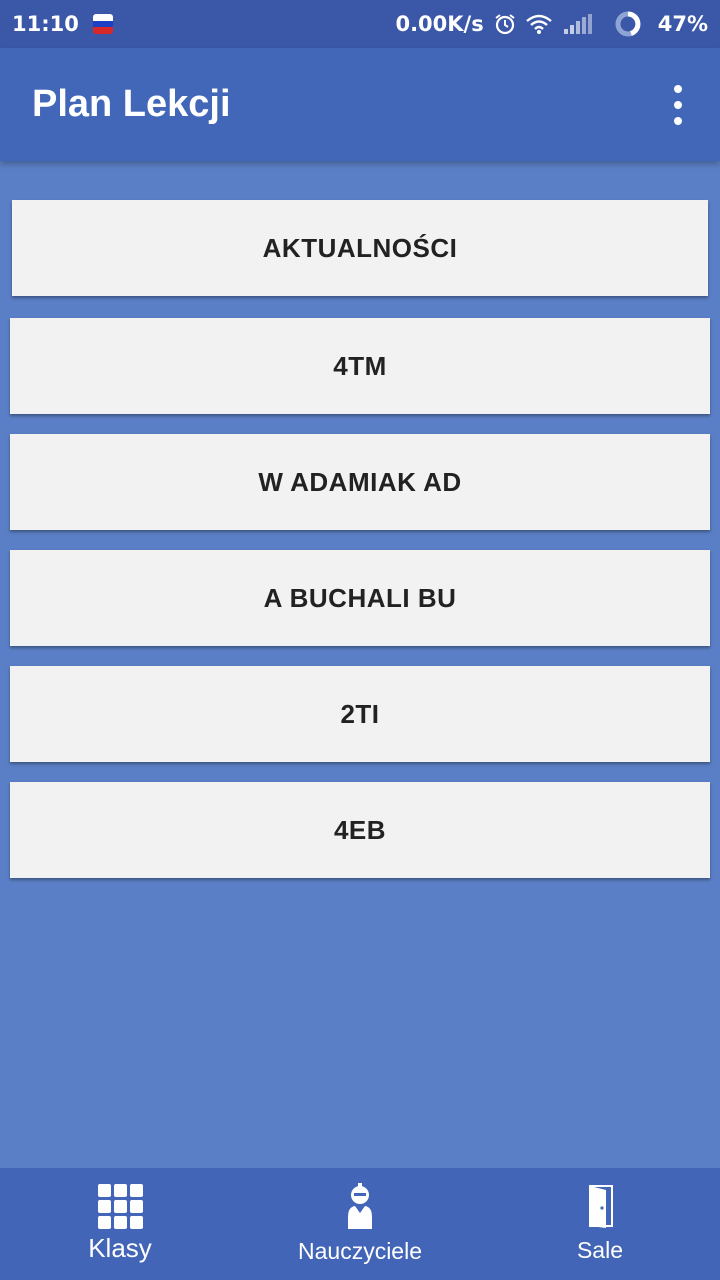  I want to click on list-item-a-buchali: A BUCHALI BU, so click(360, 598).